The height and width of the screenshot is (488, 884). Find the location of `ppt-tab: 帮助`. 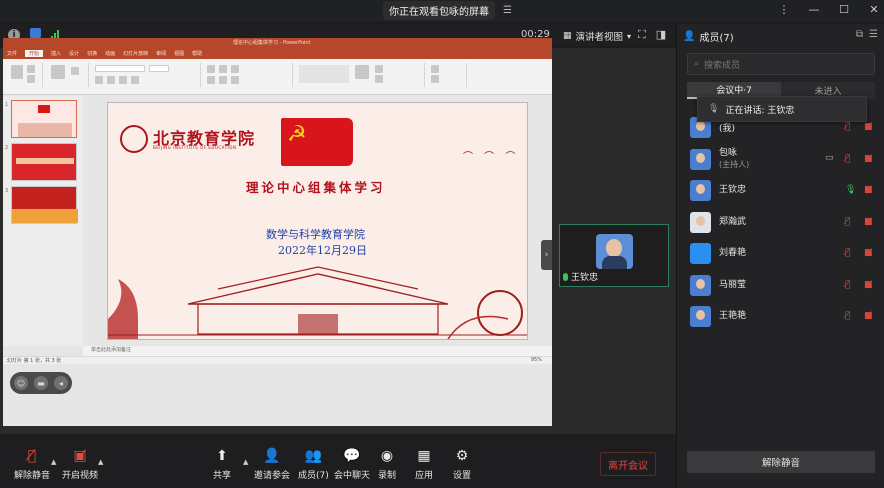

ppt-tab: 帮助 is located at coordinates (197, 54).